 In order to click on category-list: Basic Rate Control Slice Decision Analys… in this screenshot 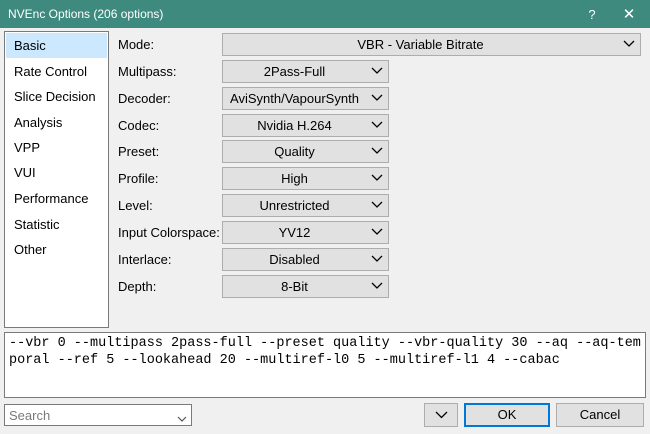, I will do `click(56, 179)`.